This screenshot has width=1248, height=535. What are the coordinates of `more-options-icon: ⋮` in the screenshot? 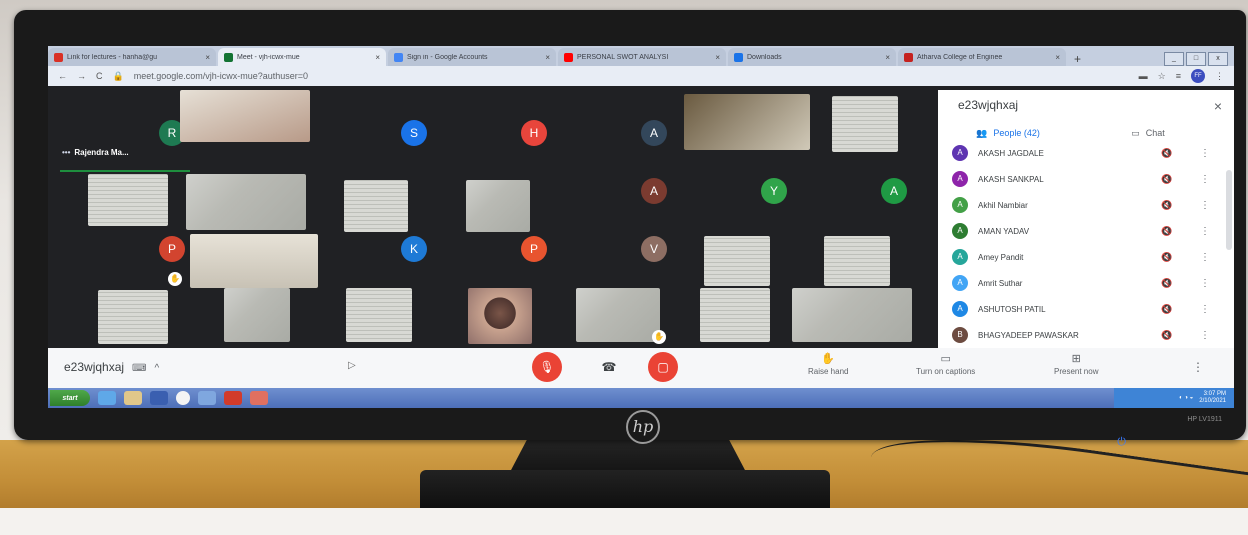 It's located at (1198, 367).